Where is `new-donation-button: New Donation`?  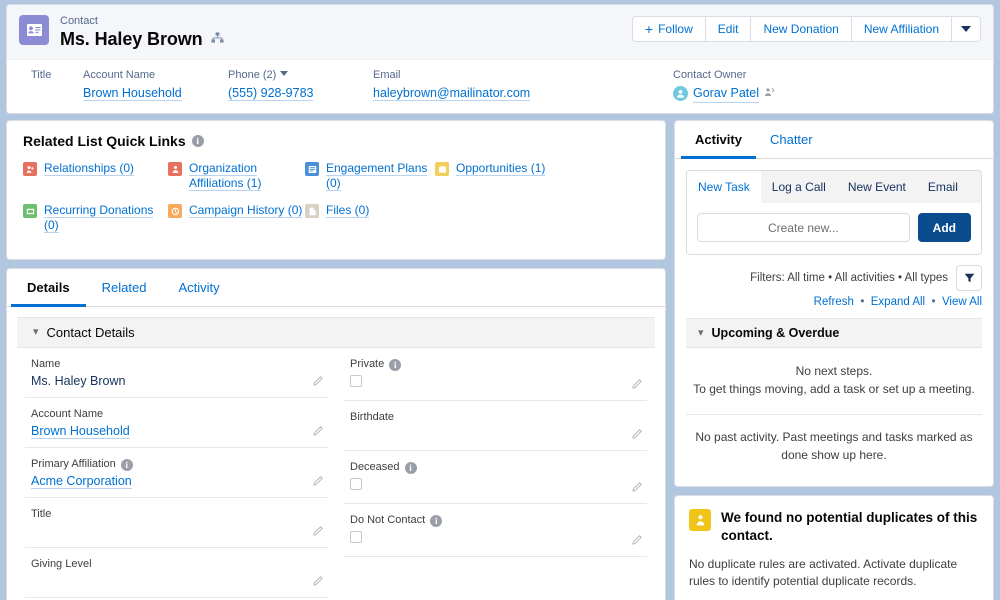
new-donation-button: New Donation is located at coordinates (801, 29).